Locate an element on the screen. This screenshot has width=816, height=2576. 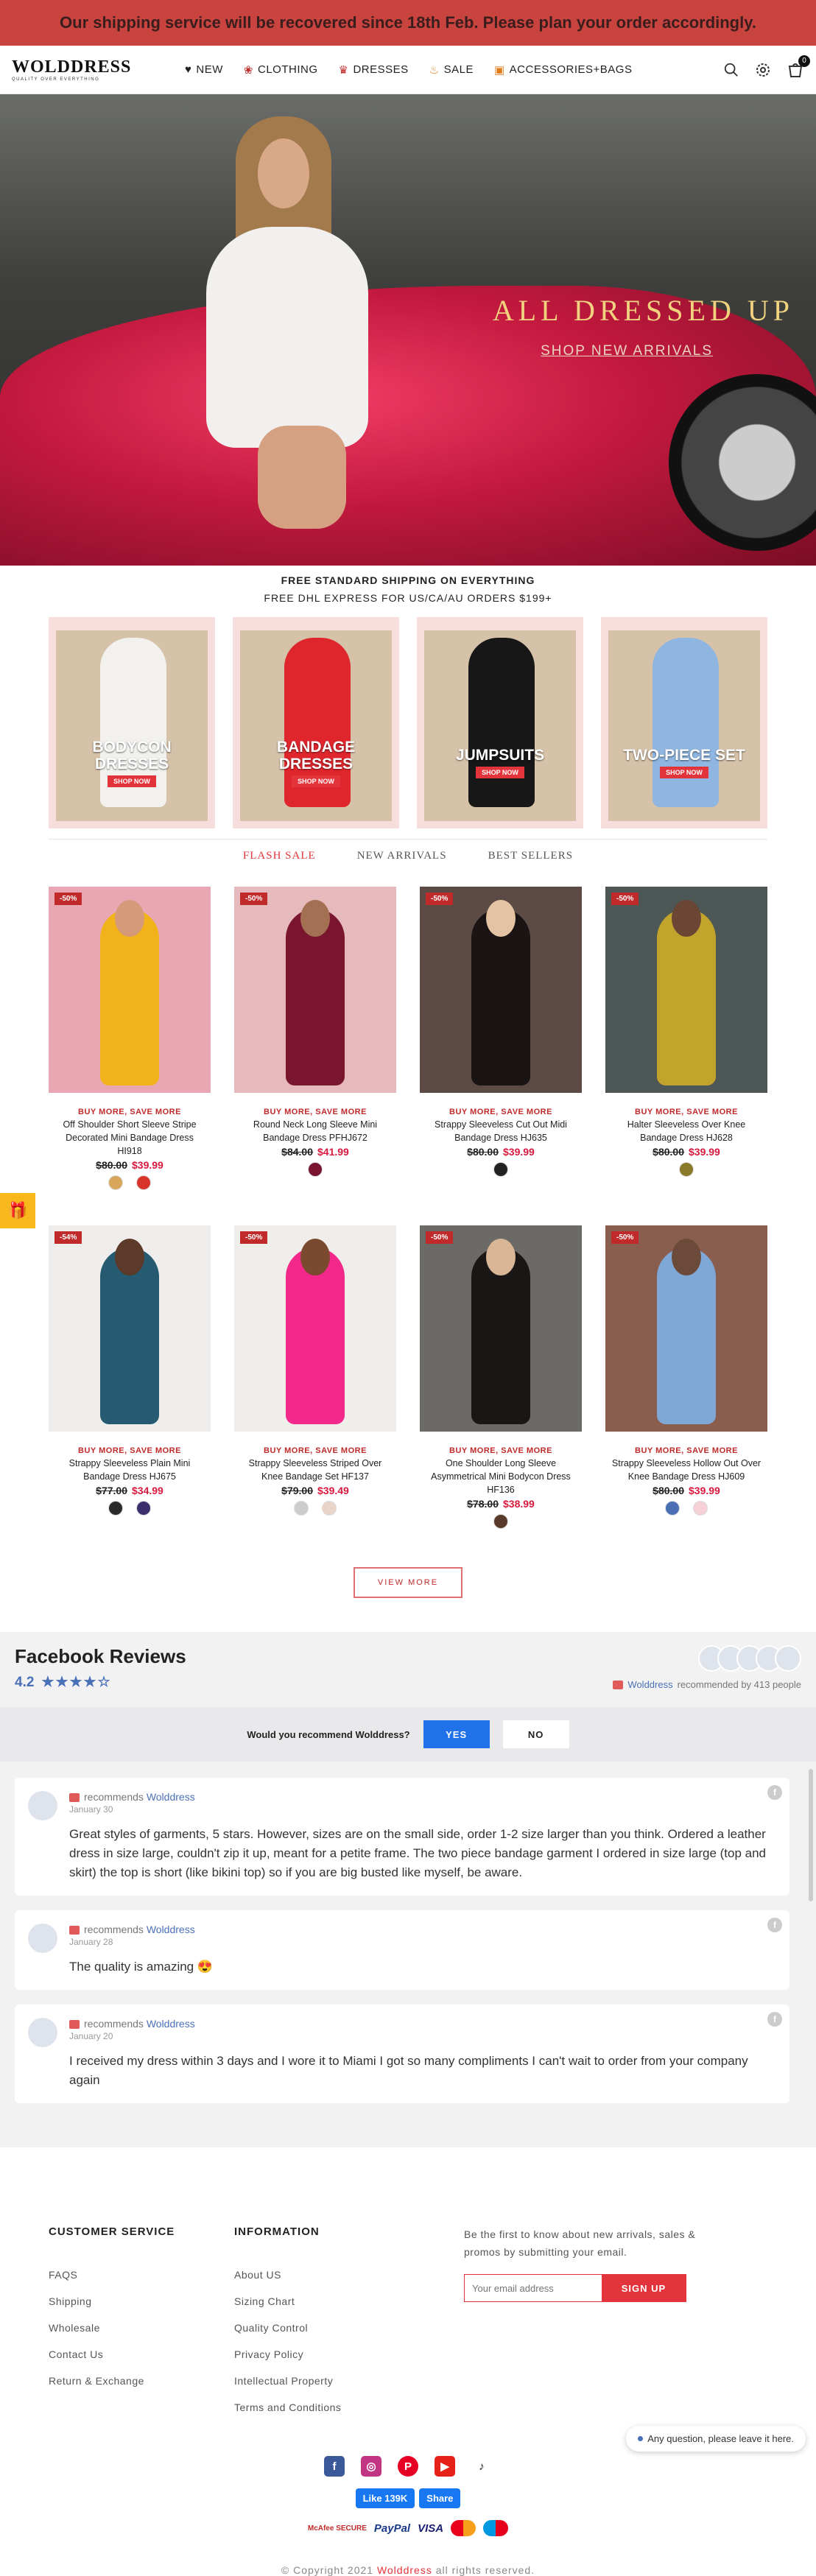
product-image: -54% is located at coordinates (130, 1328).